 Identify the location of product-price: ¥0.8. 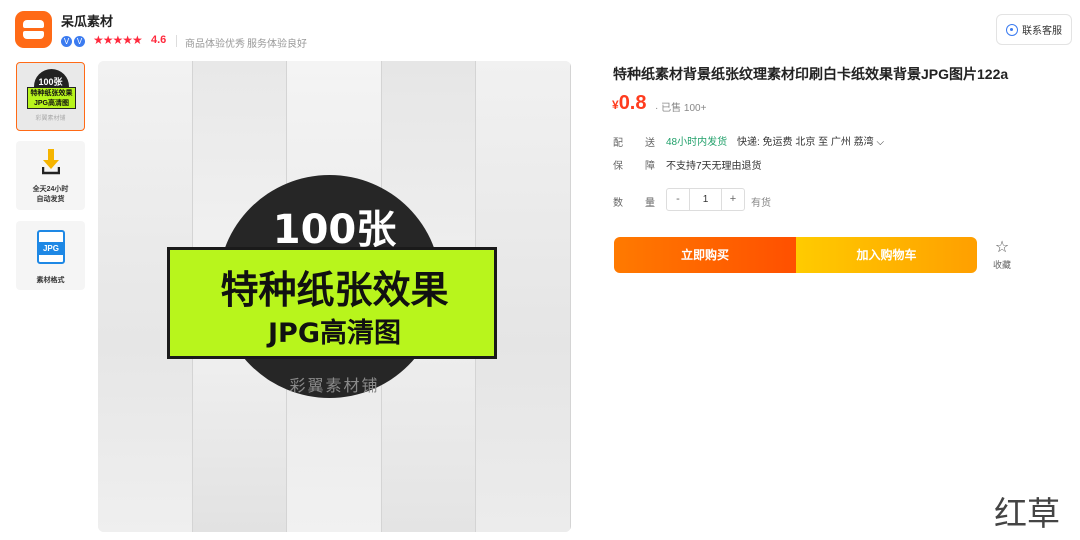
(629, 103).